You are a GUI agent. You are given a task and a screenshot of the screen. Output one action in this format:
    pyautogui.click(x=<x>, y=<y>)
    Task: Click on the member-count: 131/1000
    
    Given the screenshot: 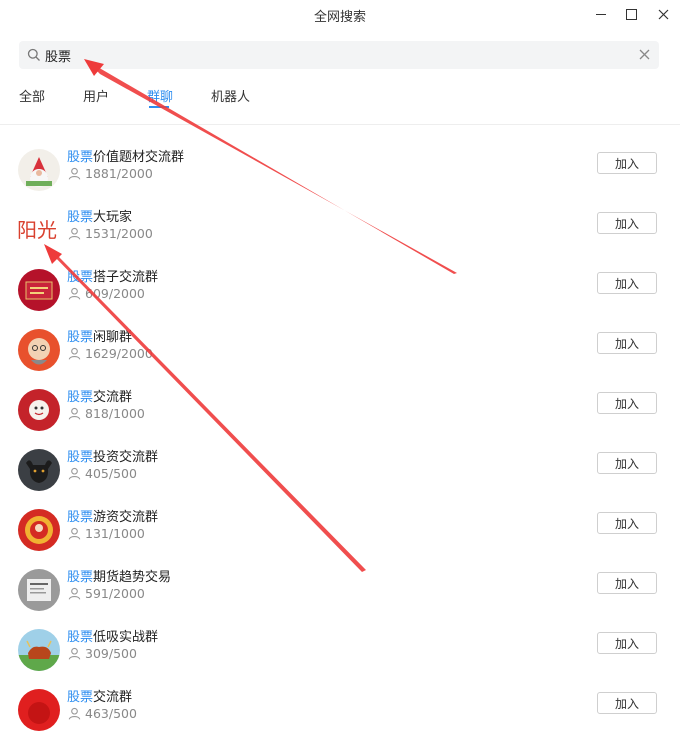 What is the action you would take?
    pyautogui.click(x=106, y=533)
    